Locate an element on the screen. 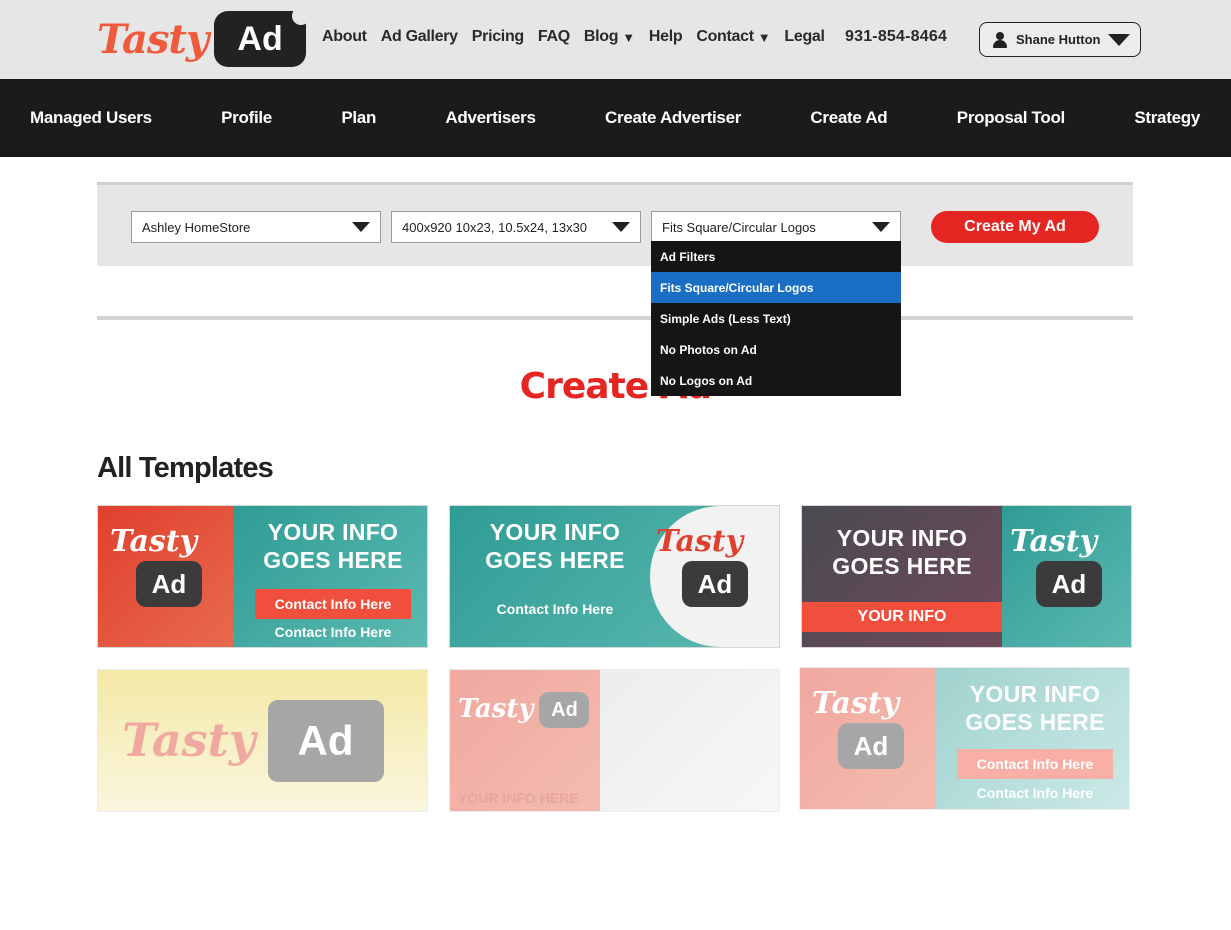 This screenshot has height=930, width=1231. dropdown-option: Simple Ads (Less Text) is located at coordinates (776, 318).